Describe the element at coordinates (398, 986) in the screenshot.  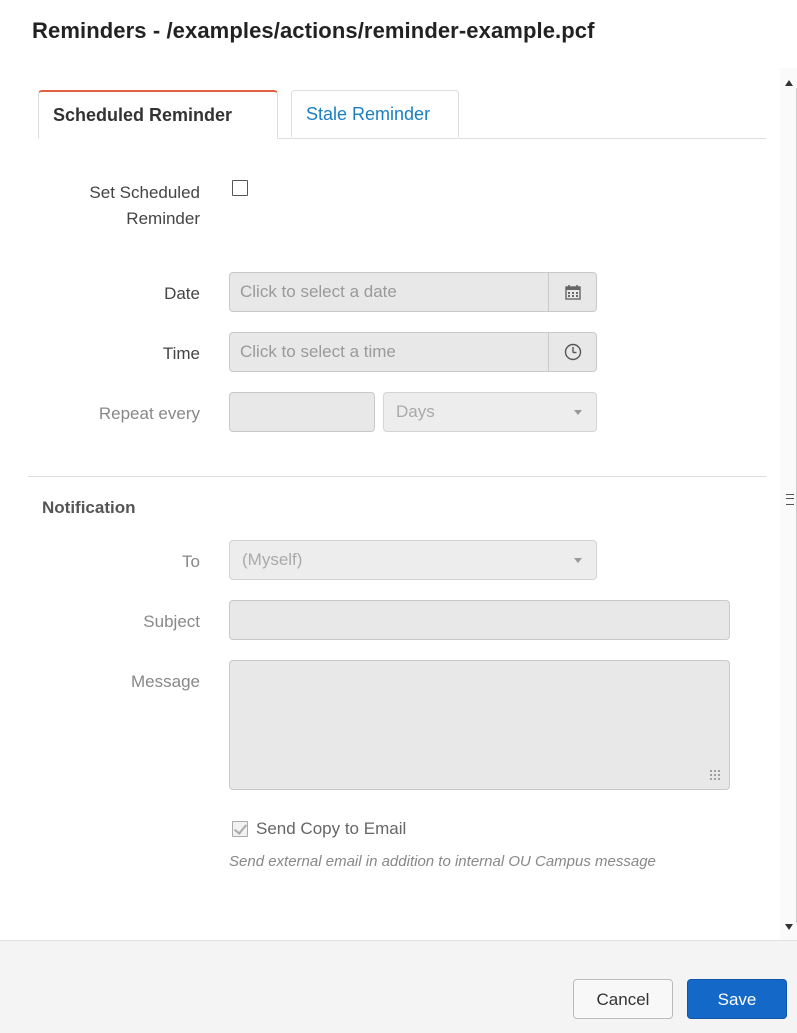
I see `dialog-footer: Cancel Save` at that location.